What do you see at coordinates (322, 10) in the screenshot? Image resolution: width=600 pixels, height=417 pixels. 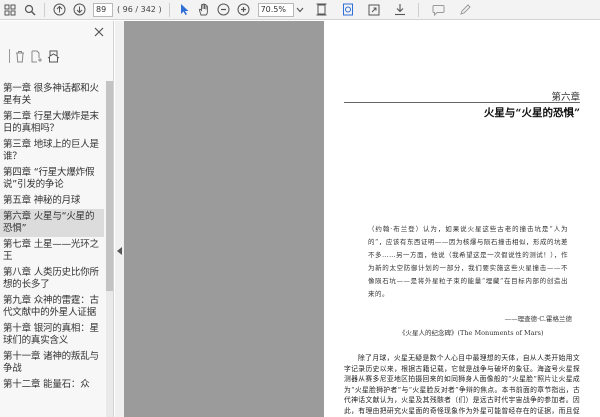 I see `fit-page-icon` at bounding box center [322, 10].